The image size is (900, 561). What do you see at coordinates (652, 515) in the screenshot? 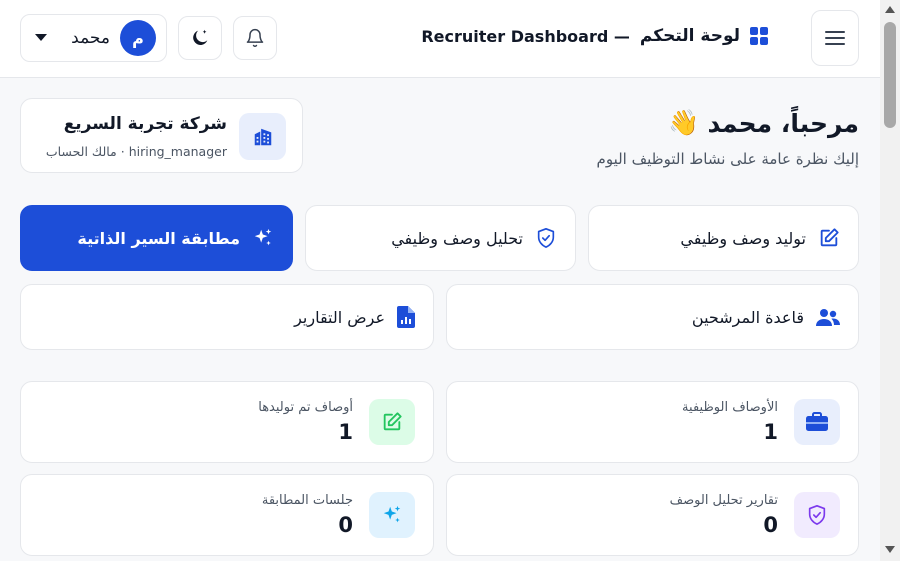
I see `stat-card-analysis-reports: تقارير تحليل الوصف 0` at bounding box center [652, 515].